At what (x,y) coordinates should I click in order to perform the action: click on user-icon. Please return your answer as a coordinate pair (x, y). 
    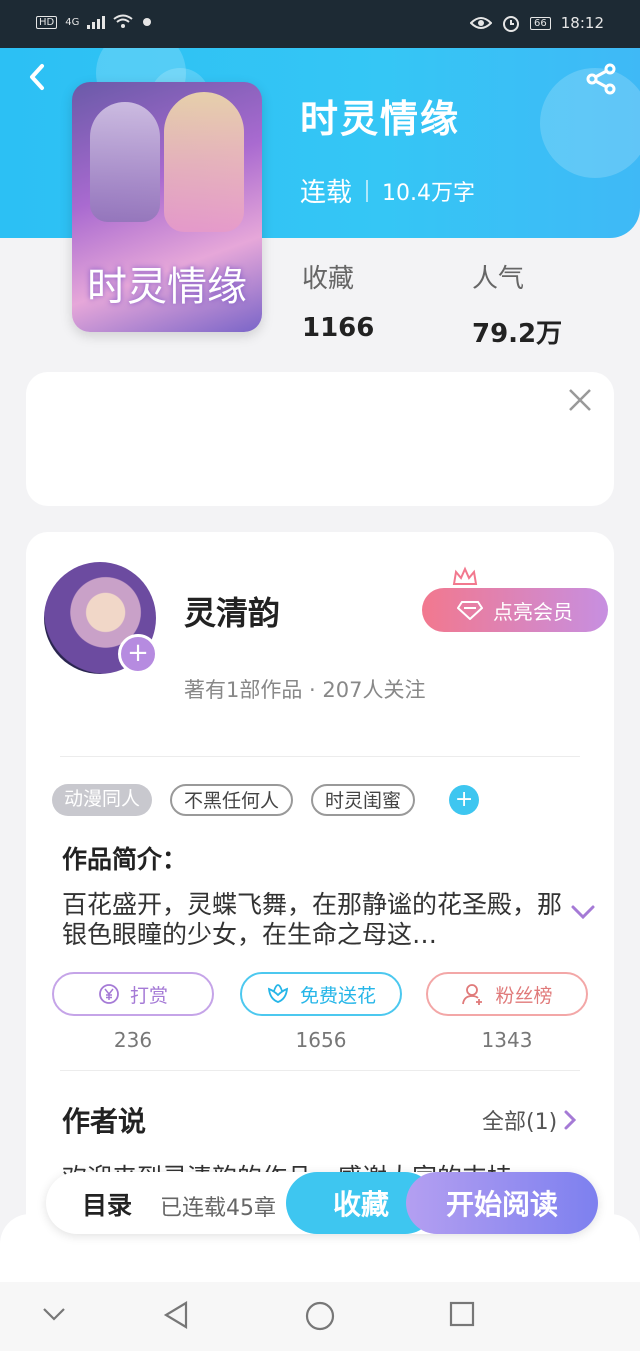
    Looking at the image, I should click on (472, 994).